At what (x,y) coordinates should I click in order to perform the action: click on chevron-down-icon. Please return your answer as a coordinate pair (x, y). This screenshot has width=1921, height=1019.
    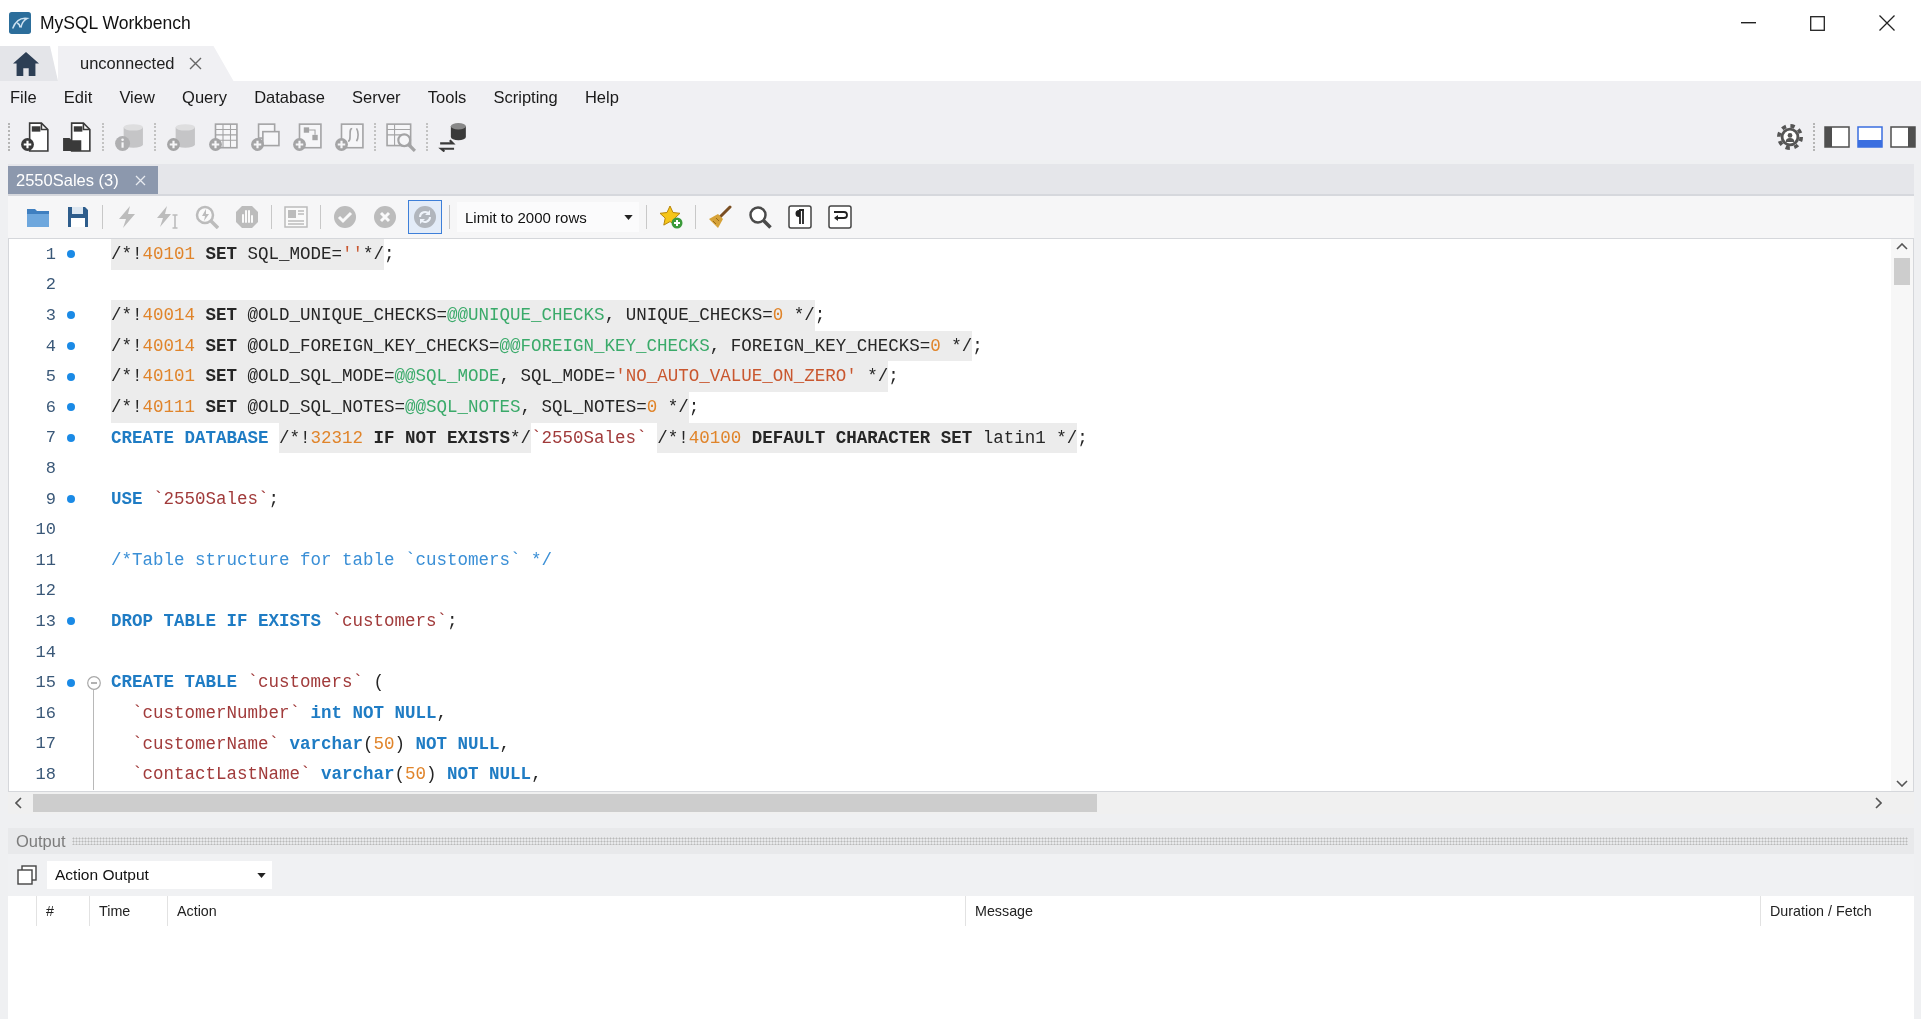
    Looking at the image, I should click on (1902, 783).